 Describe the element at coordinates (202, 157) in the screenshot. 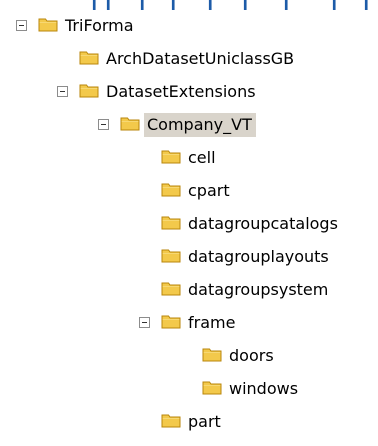

I see `tree-node-label: cell` at that location.